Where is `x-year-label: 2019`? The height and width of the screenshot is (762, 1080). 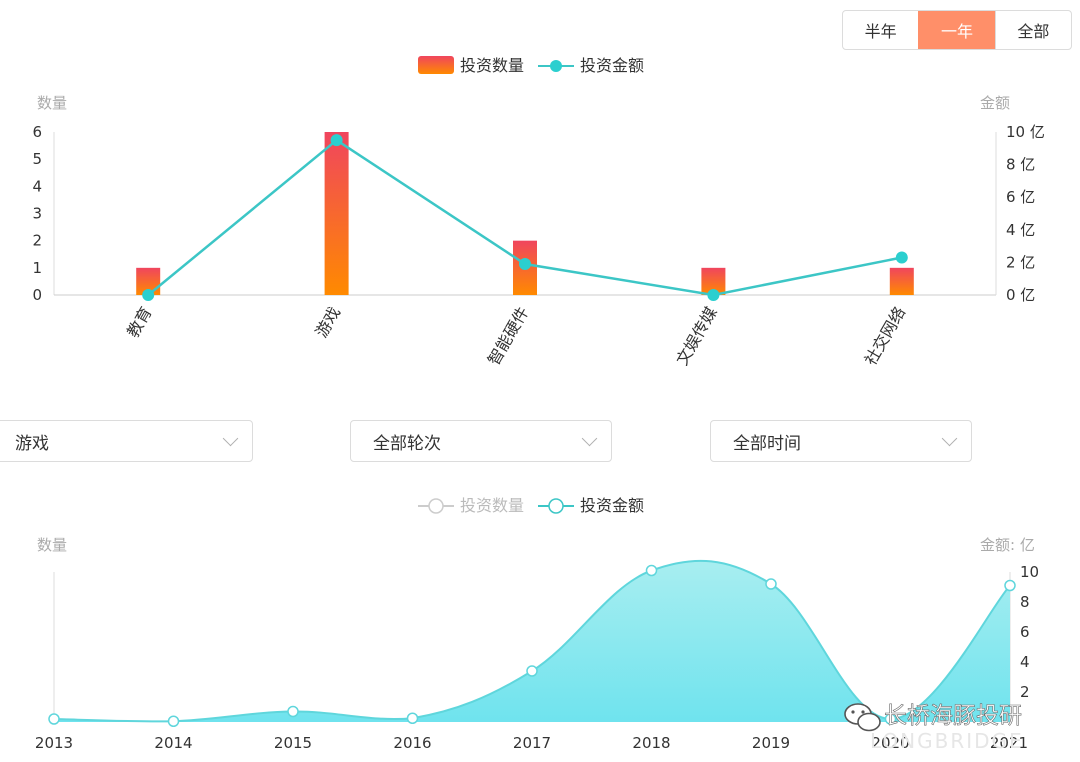 x-year-label: 2019 is located at coordinates (771, 743).